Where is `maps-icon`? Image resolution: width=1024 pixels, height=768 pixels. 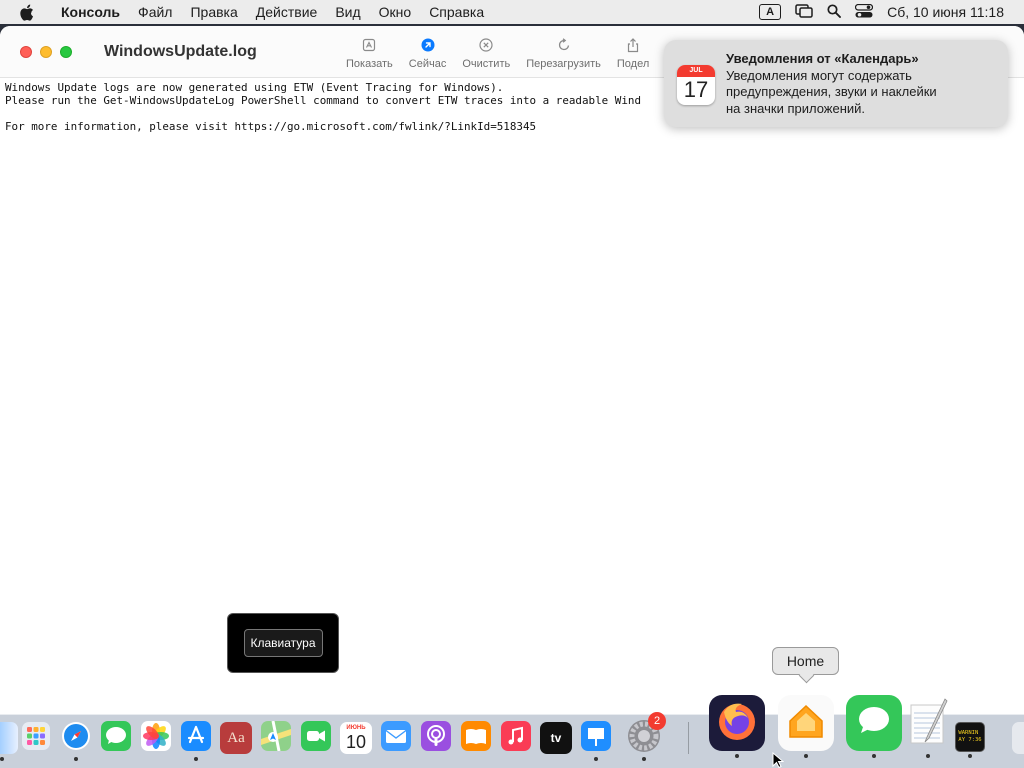
maps-icon is located at coordinates (276, 738).